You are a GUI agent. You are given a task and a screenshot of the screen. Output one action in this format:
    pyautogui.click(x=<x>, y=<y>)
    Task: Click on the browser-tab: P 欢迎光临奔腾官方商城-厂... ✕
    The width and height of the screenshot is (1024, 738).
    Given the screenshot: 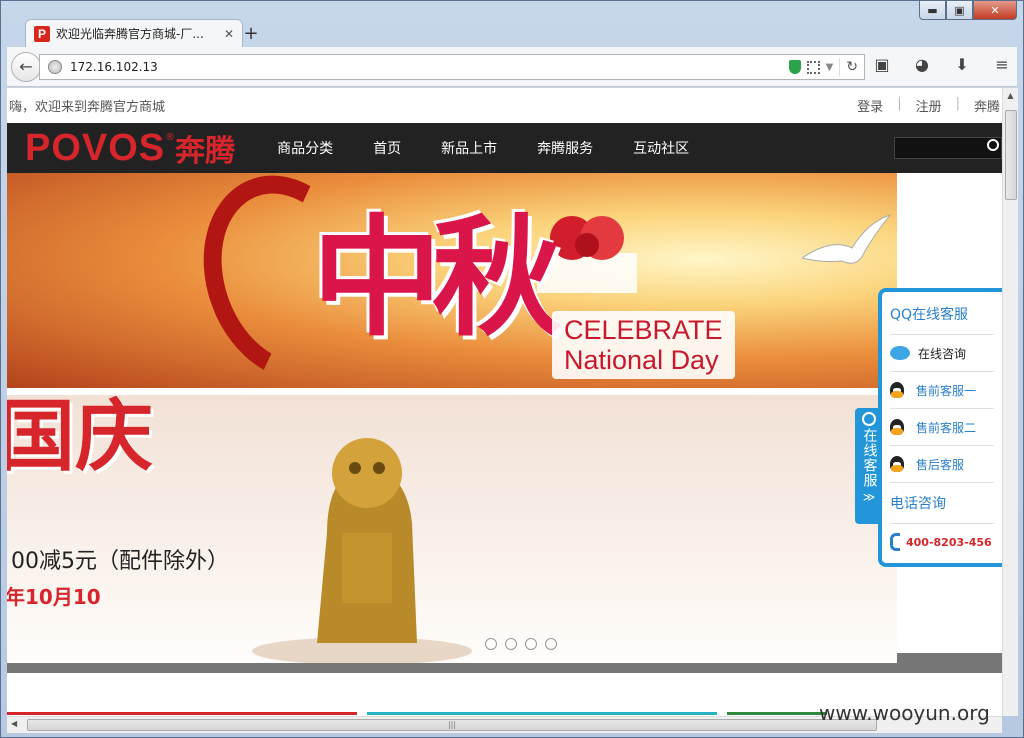 What is the action you would take?
    pyautogui.click(x=134, y=33)
    